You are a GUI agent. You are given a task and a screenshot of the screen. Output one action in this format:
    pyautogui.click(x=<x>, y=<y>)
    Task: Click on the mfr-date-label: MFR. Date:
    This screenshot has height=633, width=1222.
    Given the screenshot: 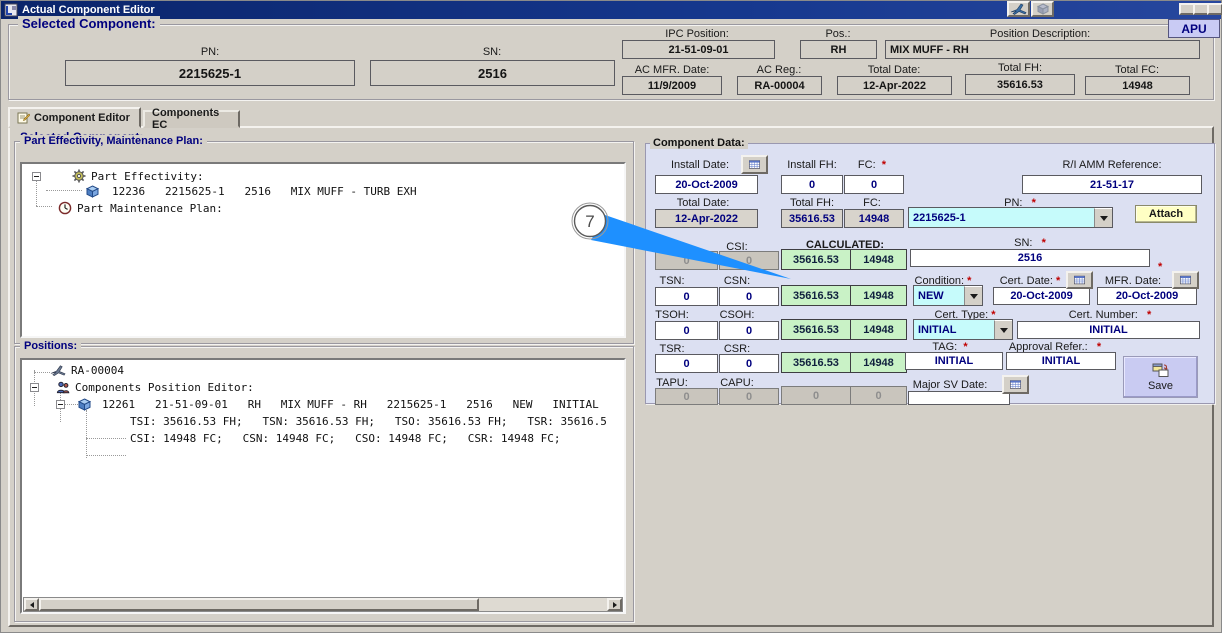 What is the action you would take?
    pyautogui.click(x=1133, y=281)
    